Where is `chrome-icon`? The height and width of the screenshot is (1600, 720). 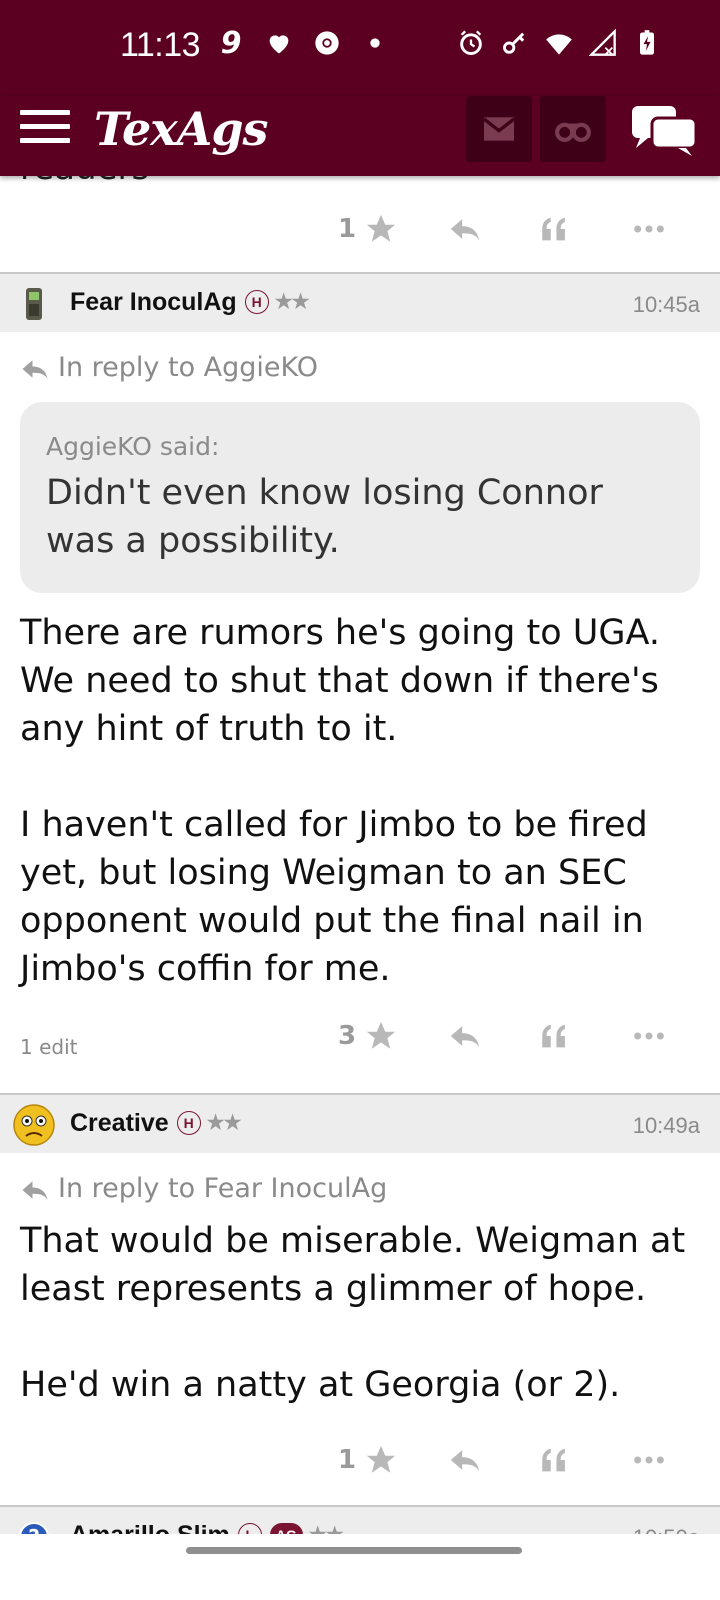 chrome-icon is located at coordinates (327, 43).